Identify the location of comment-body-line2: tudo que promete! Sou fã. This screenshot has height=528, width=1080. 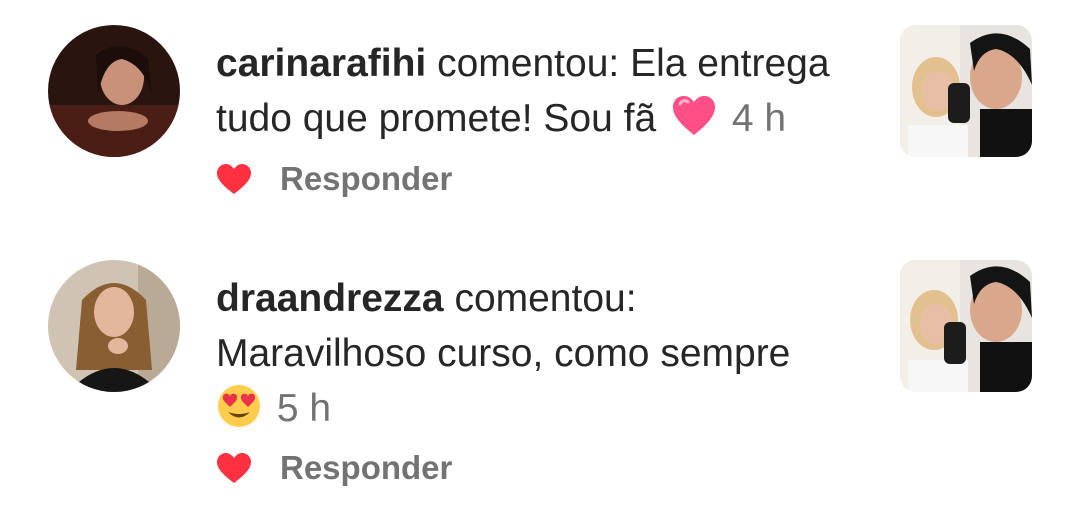
(436, 118).